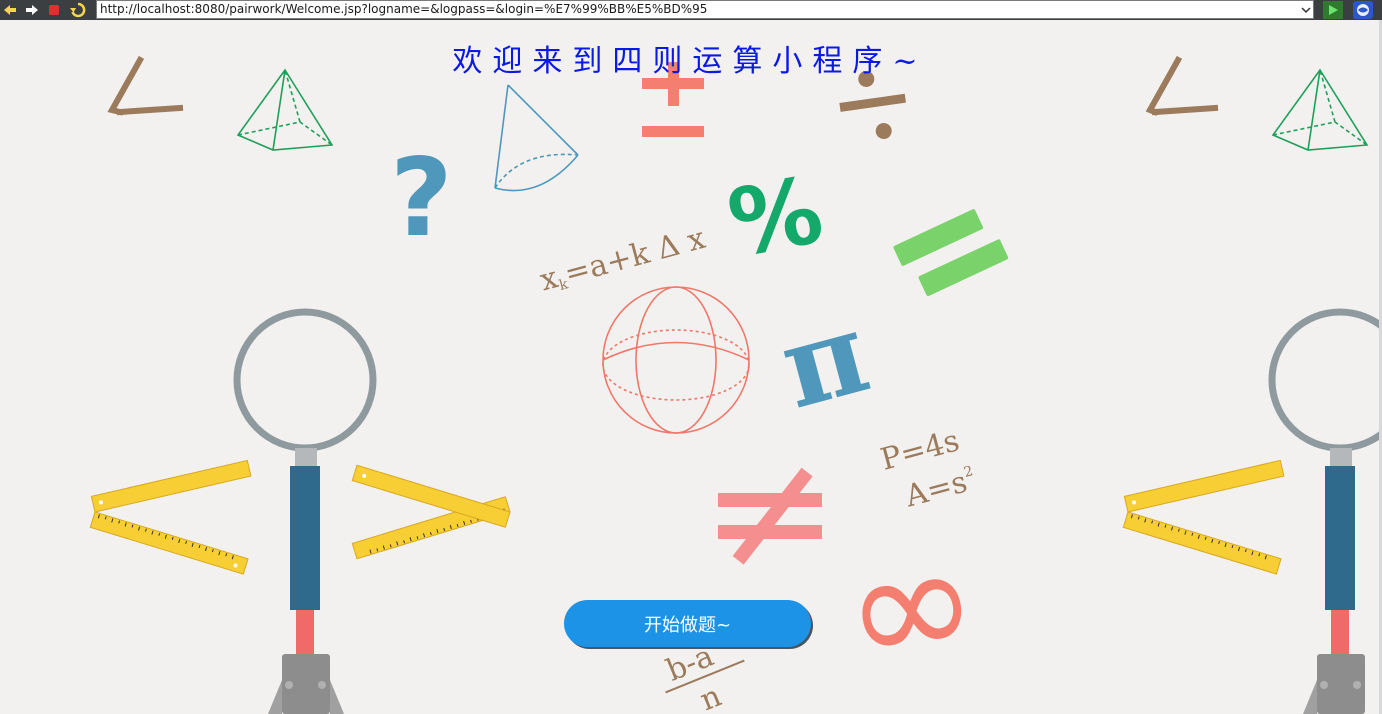 This screenshot has width=1382, height=714. I want to click on cone-icon, so click(536, 138).